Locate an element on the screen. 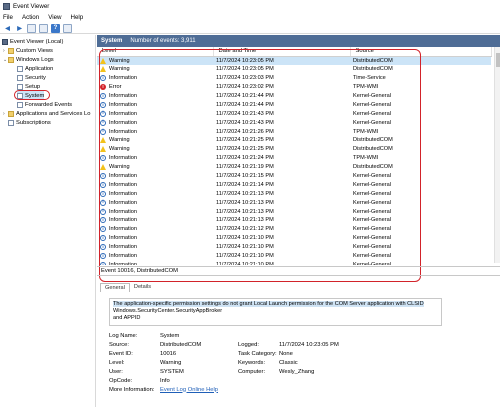 The height and width of the screenshot is (407, 500). grid-scrollbar is located at coordinates (497, 155).